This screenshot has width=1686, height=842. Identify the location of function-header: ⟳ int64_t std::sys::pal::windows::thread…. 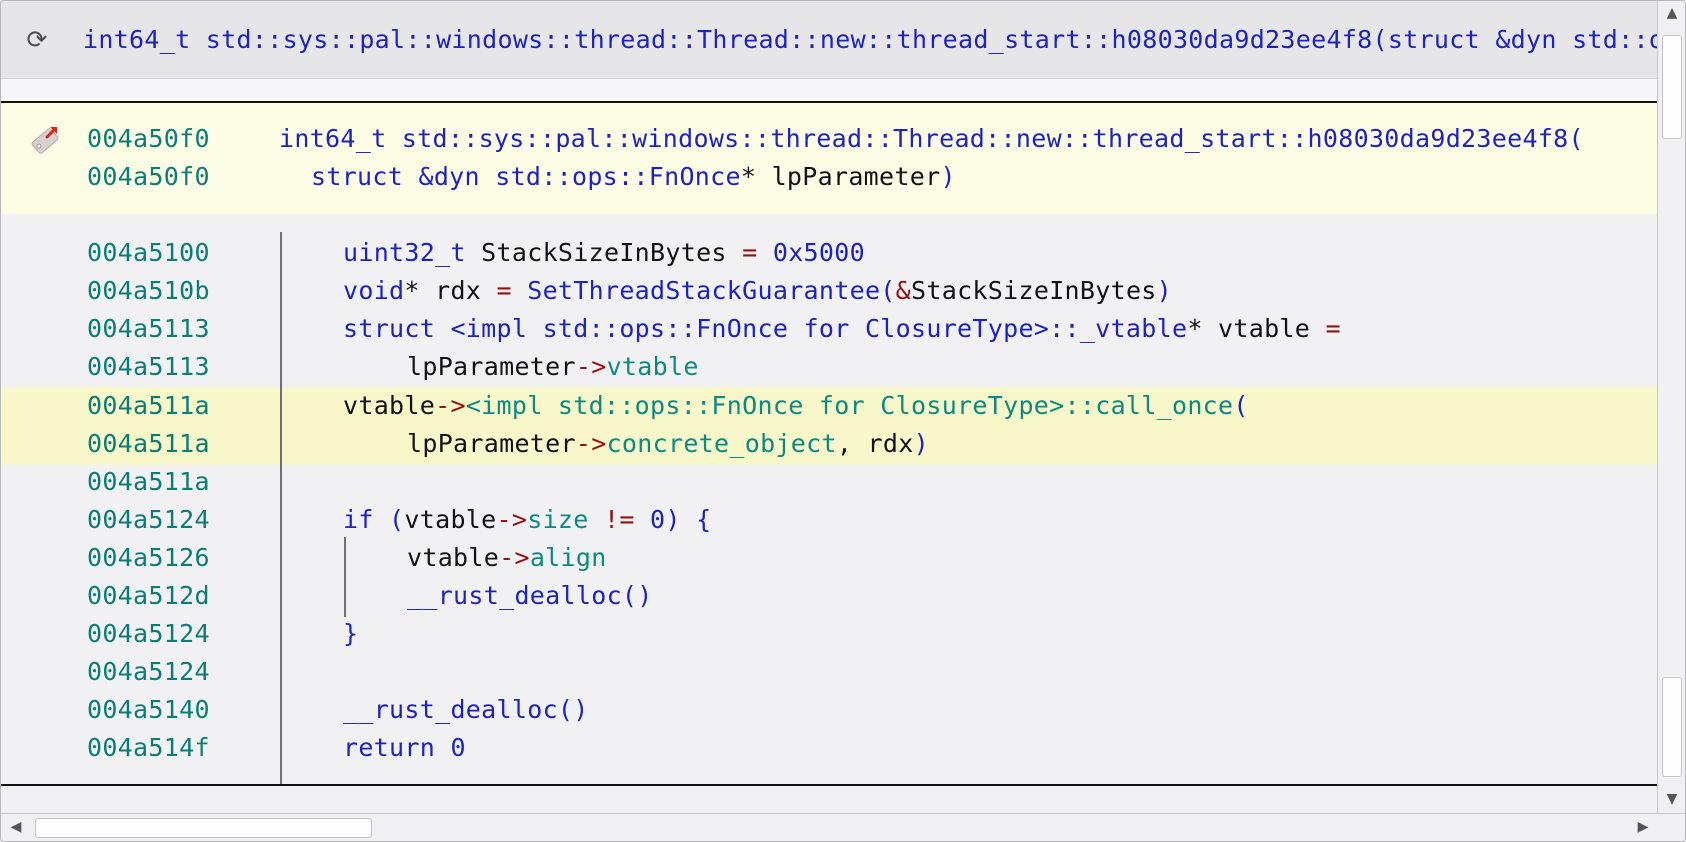
(843, 40).